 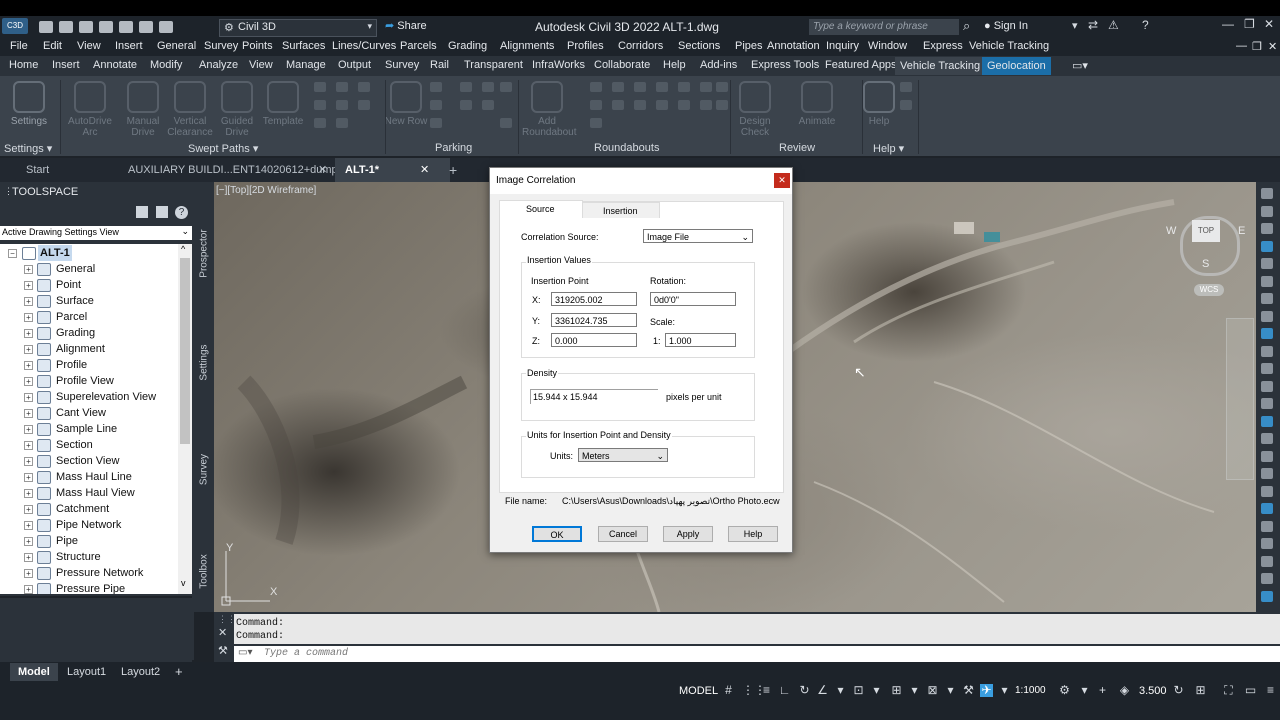 I want to click on tab-alt-1: ALT-1*, so click(x=392, y=170).